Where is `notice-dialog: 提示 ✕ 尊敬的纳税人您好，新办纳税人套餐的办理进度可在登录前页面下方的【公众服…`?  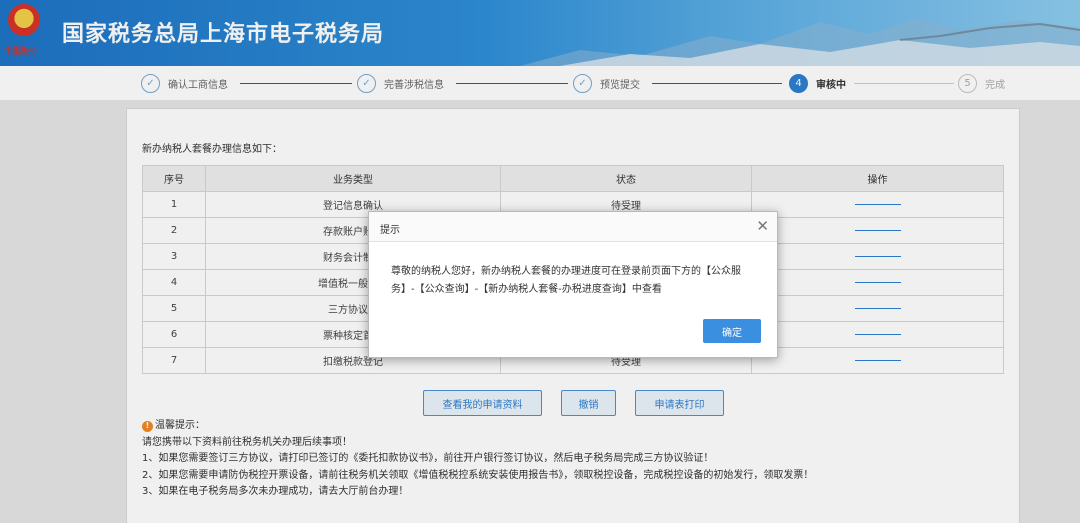
notice-dialog: 提示 ✕ 尊敬的纳税人您好，新办纳税人套餐的办理进度可在登录前页面下方的【公众服… is located at coordinates (573, 284).